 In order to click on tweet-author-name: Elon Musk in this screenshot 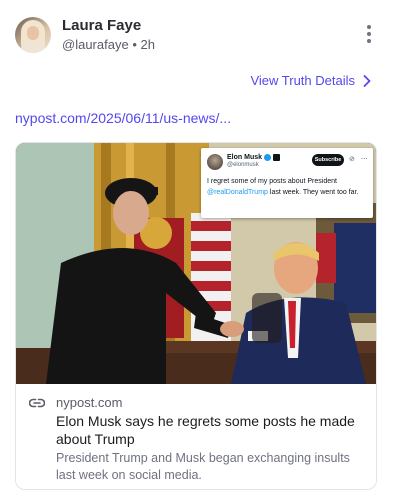, I will do `click(245, 157)`.